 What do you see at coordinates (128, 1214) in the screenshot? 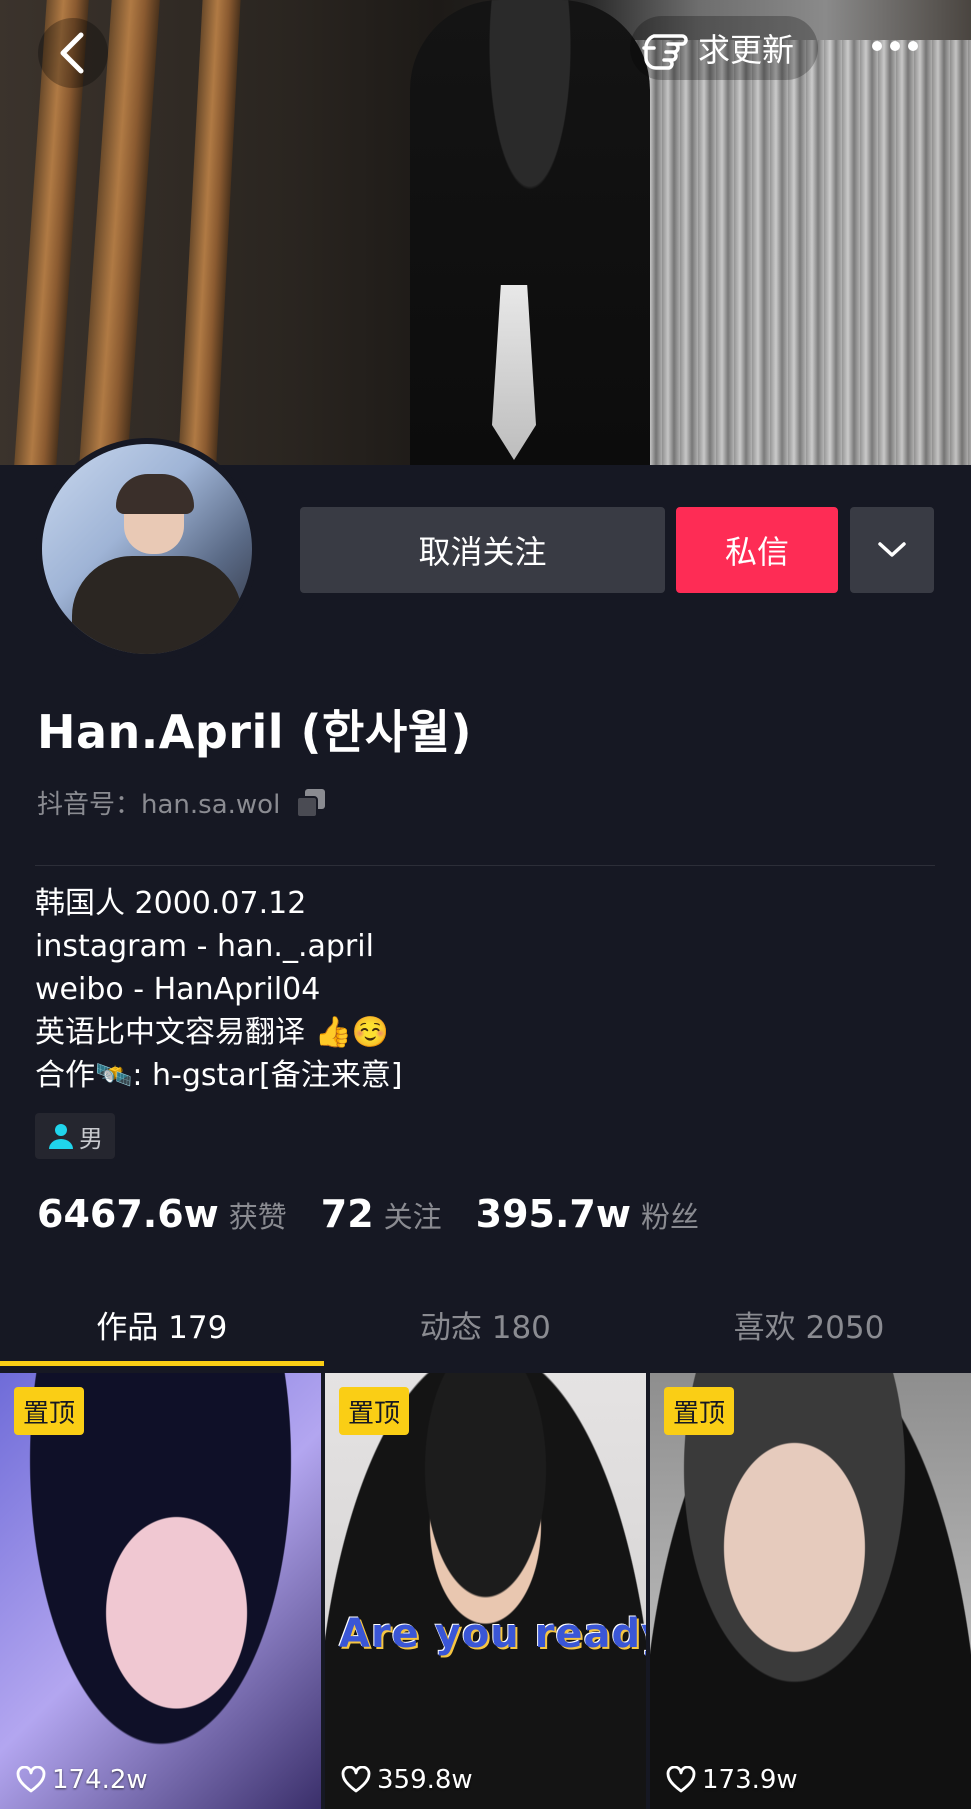
I see `stat-value: 6467.6w` at bounding box center [128, 1214].